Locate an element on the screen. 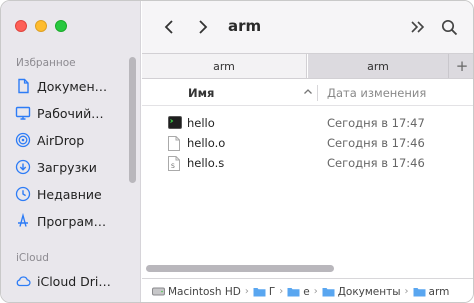  new-tab-button: + is located at coordinates (460, 66).